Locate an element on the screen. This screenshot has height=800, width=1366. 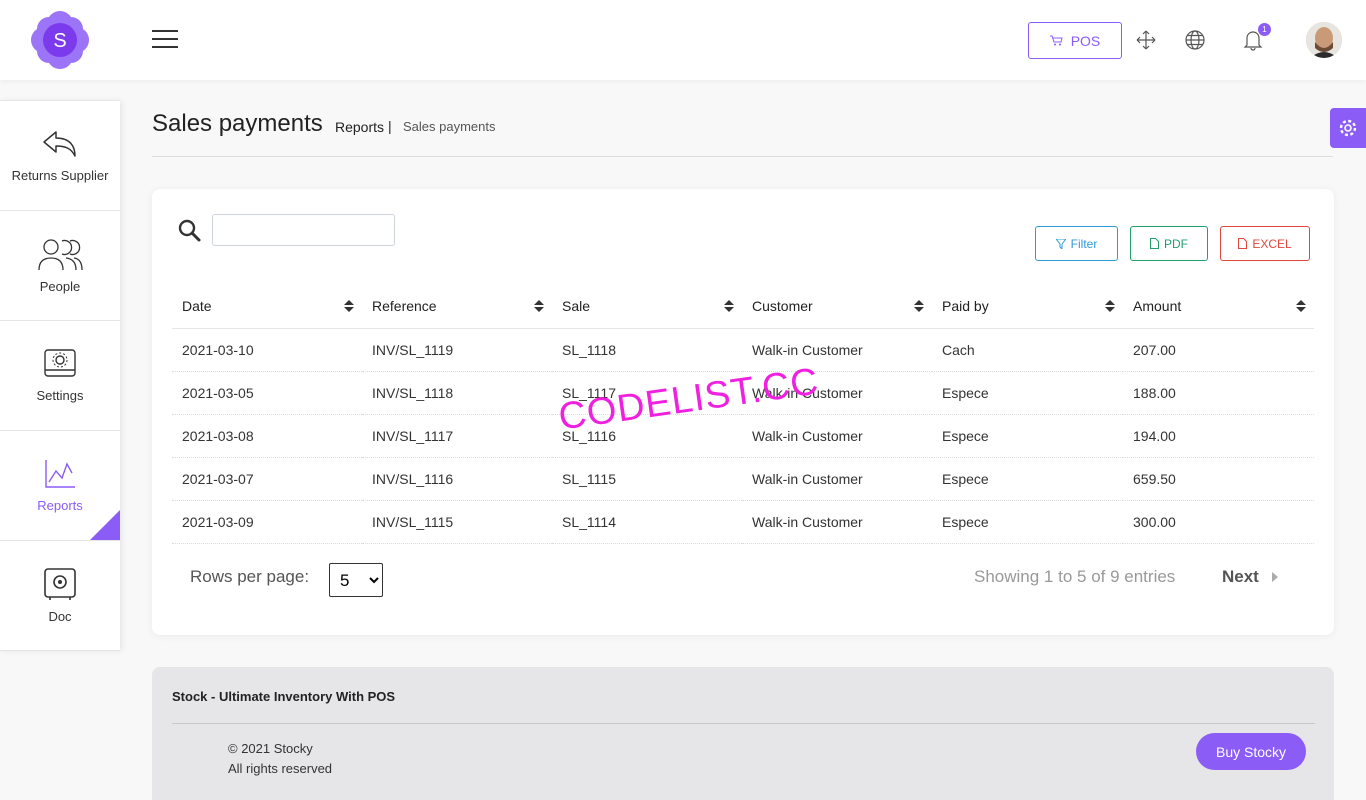
cell-reference: INV/SL_1118 is located at coordinates (457, 393).